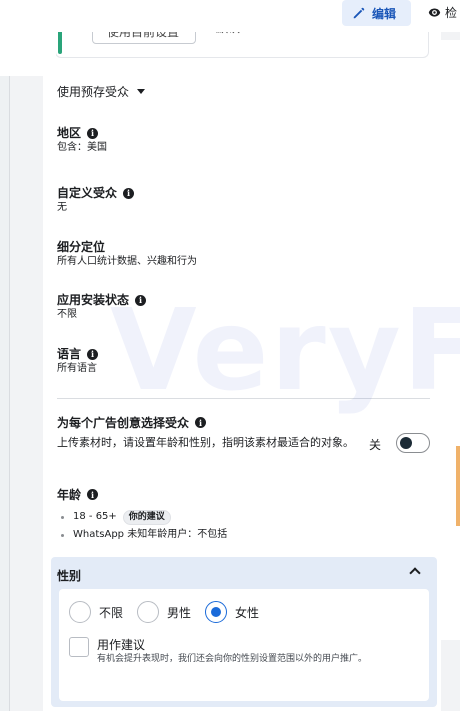 This screenshot has width=460, height=711. What do you see at coordinates (69, 354) in the screenshot?
I see `language-label: 语言` at bounding box center [69, 354].